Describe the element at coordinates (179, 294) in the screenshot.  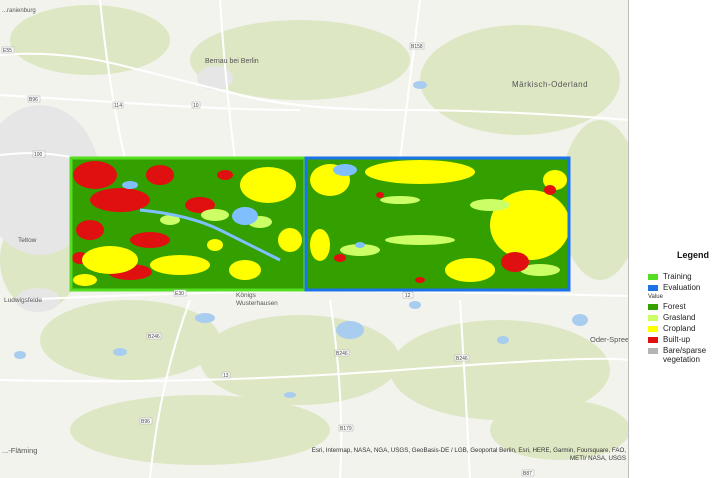
I see `svg-text: E30` at that location.